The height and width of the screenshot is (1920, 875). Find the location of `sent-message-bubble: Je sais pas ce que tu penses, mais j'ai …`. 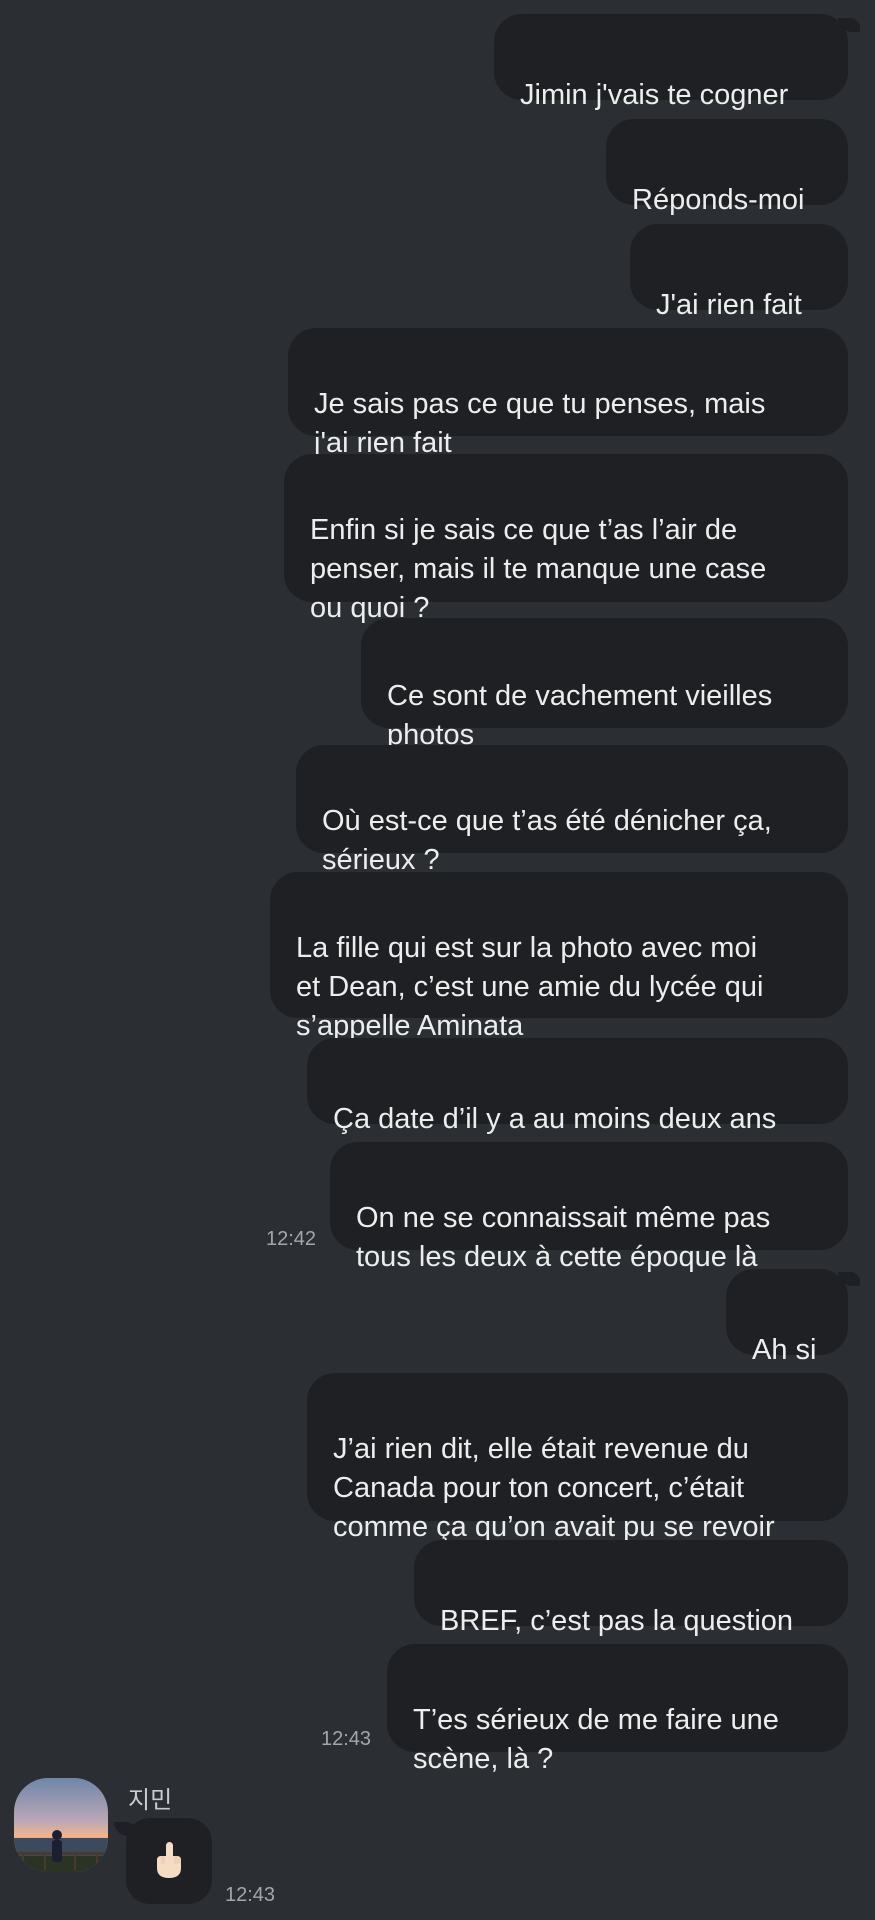

sent-message-bubble: Je sais pas ce que tu penses, mais j'ai … is located at coordinates (568, 393).